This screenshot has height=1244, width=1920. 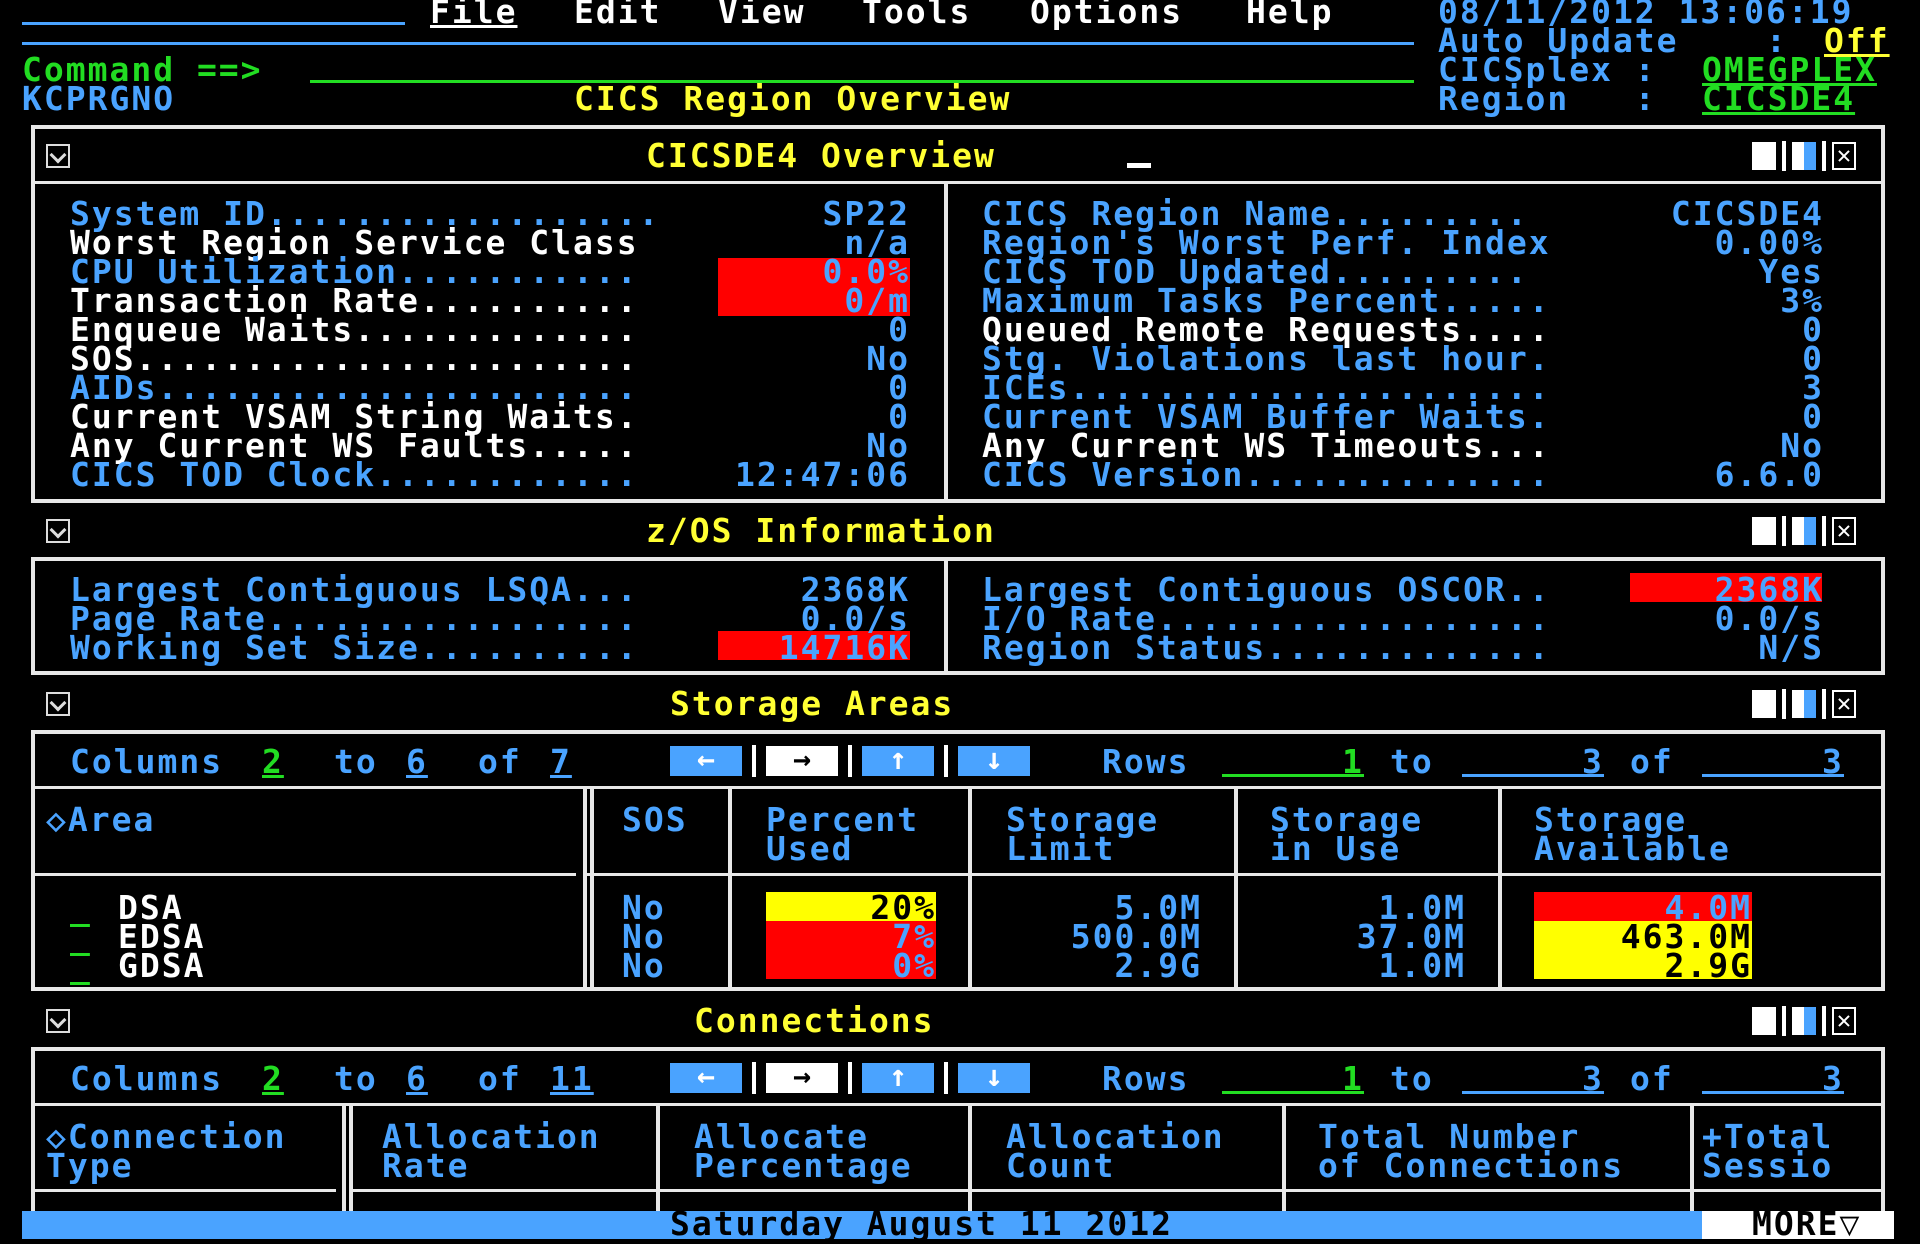 What do you see at coordinates (1593, 1078) in the screenshot?
I see `connections-row-to: 3` at bounding box center [1593, 1078].